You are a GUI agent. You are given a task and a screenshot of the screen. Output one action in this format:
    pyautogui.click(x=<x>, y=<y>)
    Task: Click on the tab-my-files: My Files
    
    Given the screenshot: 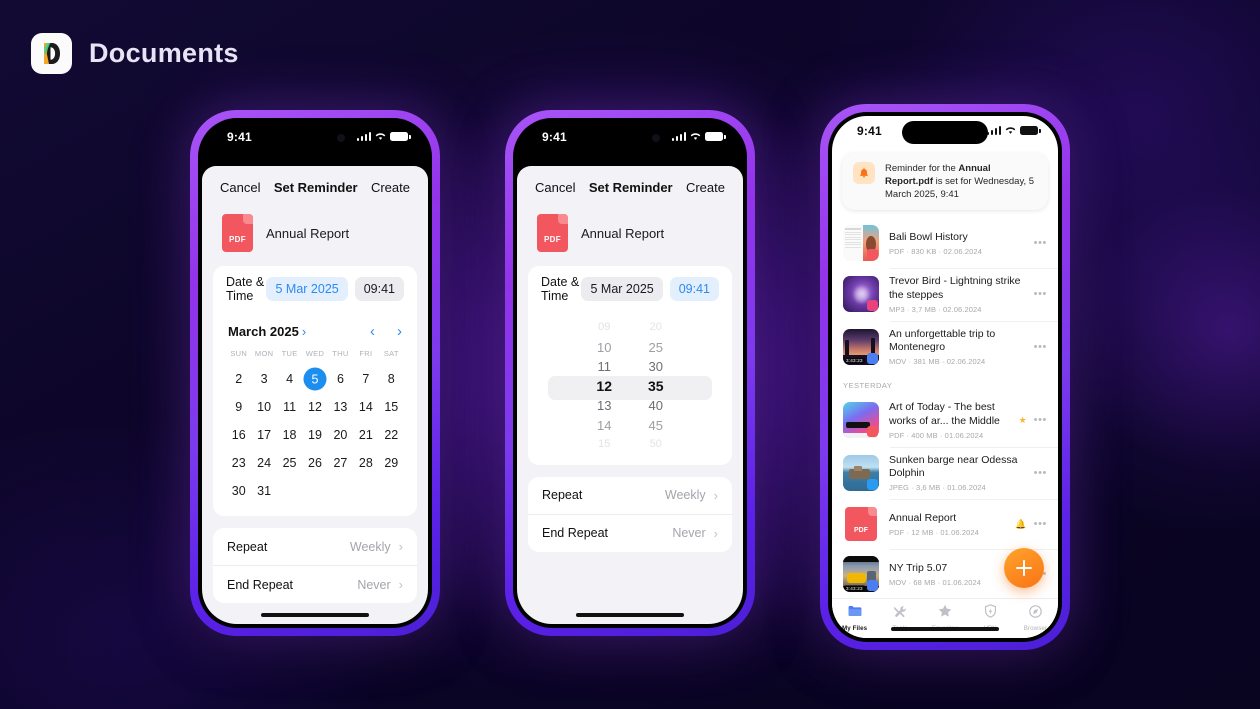 What is the action you would take?
    pyautogui.click(x=854, y=617)
    